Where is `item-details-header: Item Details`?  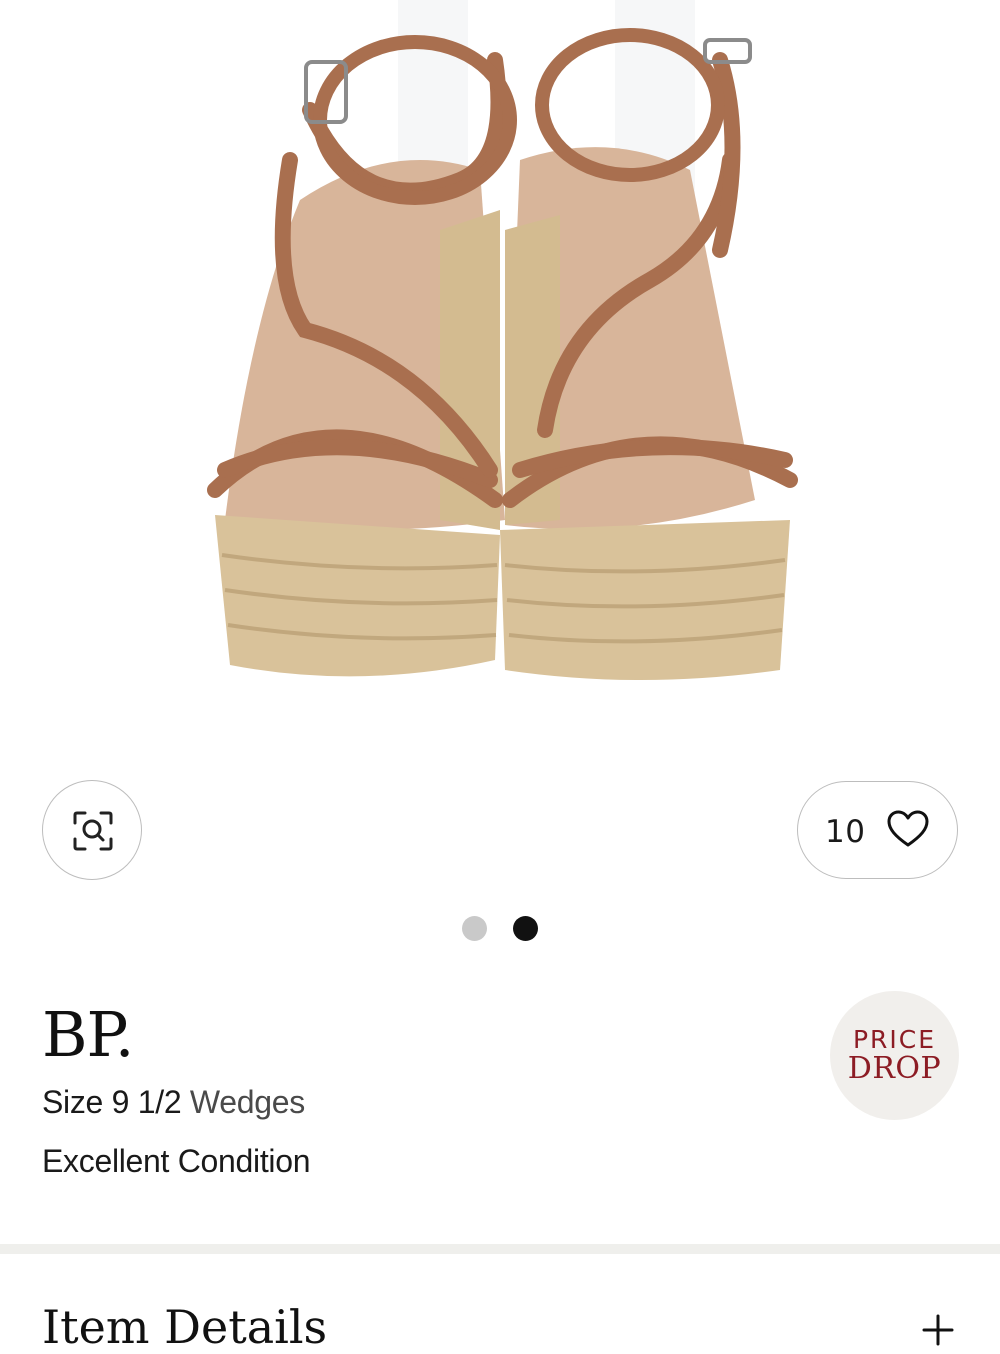
item-details-header: Item Details is located at coordinates (184, 1327).